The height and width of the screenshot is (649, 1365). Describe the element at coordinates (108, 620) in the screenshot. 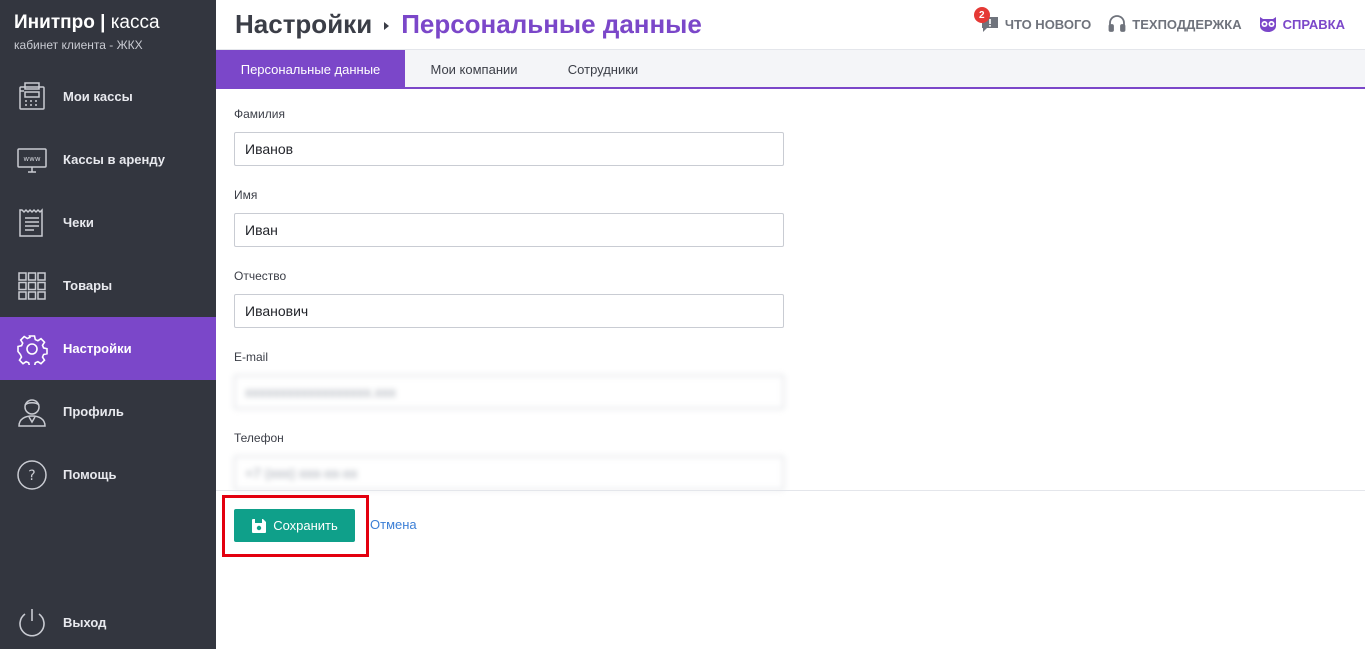

I see `sidebar-item-logout: Выход` at that location.